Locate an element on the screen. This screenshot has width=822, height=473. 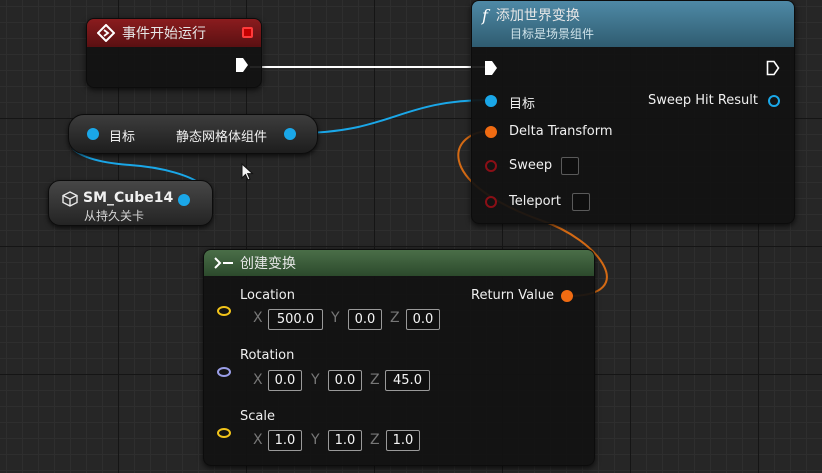
rotation-z-field: 45.0 is located at coordinates (407, 380).